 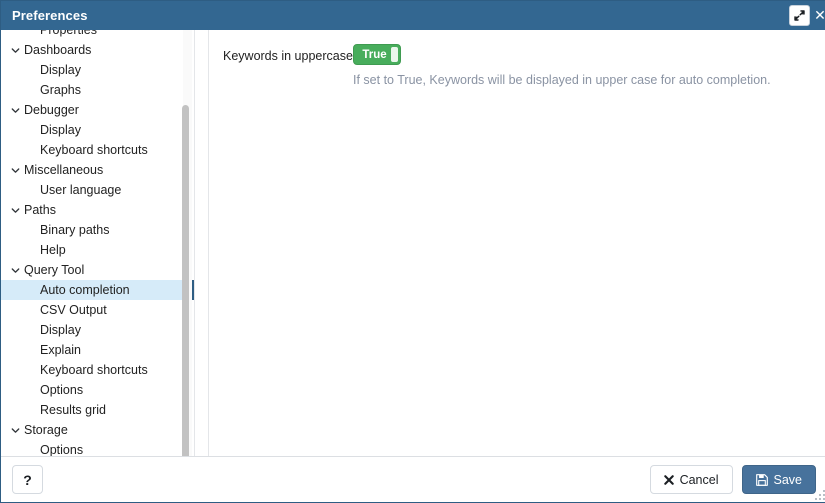 I want to click on sidebar-scrollbar-thumb, so click(x=185, y=280).